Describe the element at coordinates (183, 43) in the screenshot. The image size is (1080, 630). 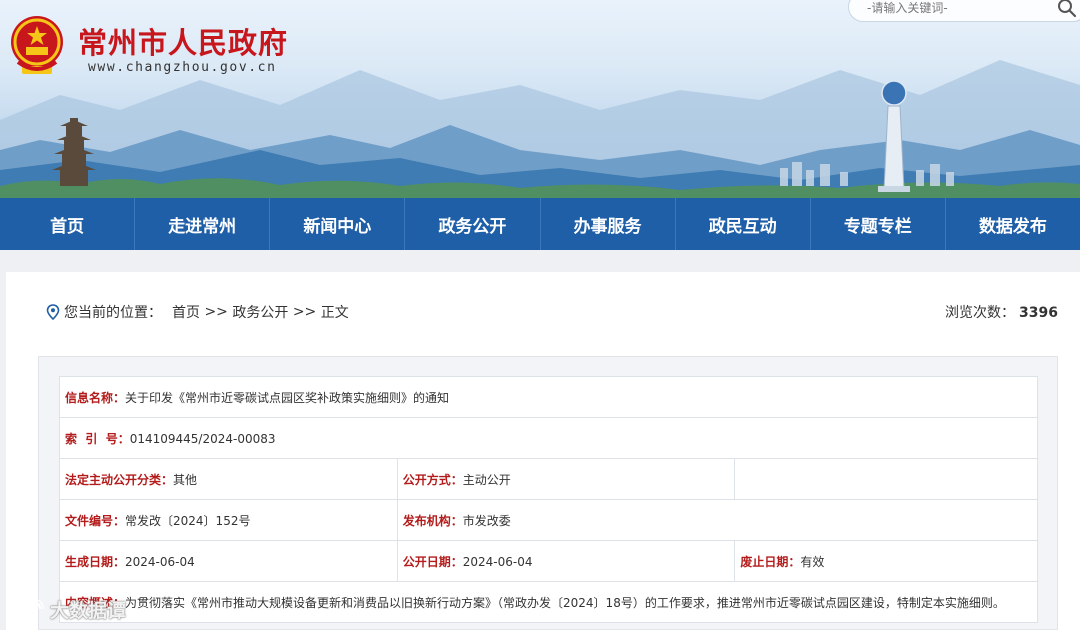
I see `site-title: 常州市人民政府` at that location.